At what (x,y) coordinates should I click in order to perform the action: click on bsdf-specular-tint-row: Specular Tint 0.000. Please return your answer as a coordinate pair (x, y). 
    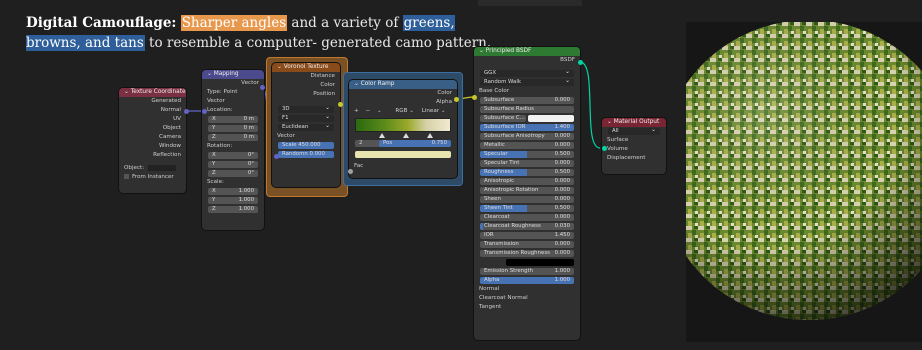
    Looking at the image, I should click on (527, 163).